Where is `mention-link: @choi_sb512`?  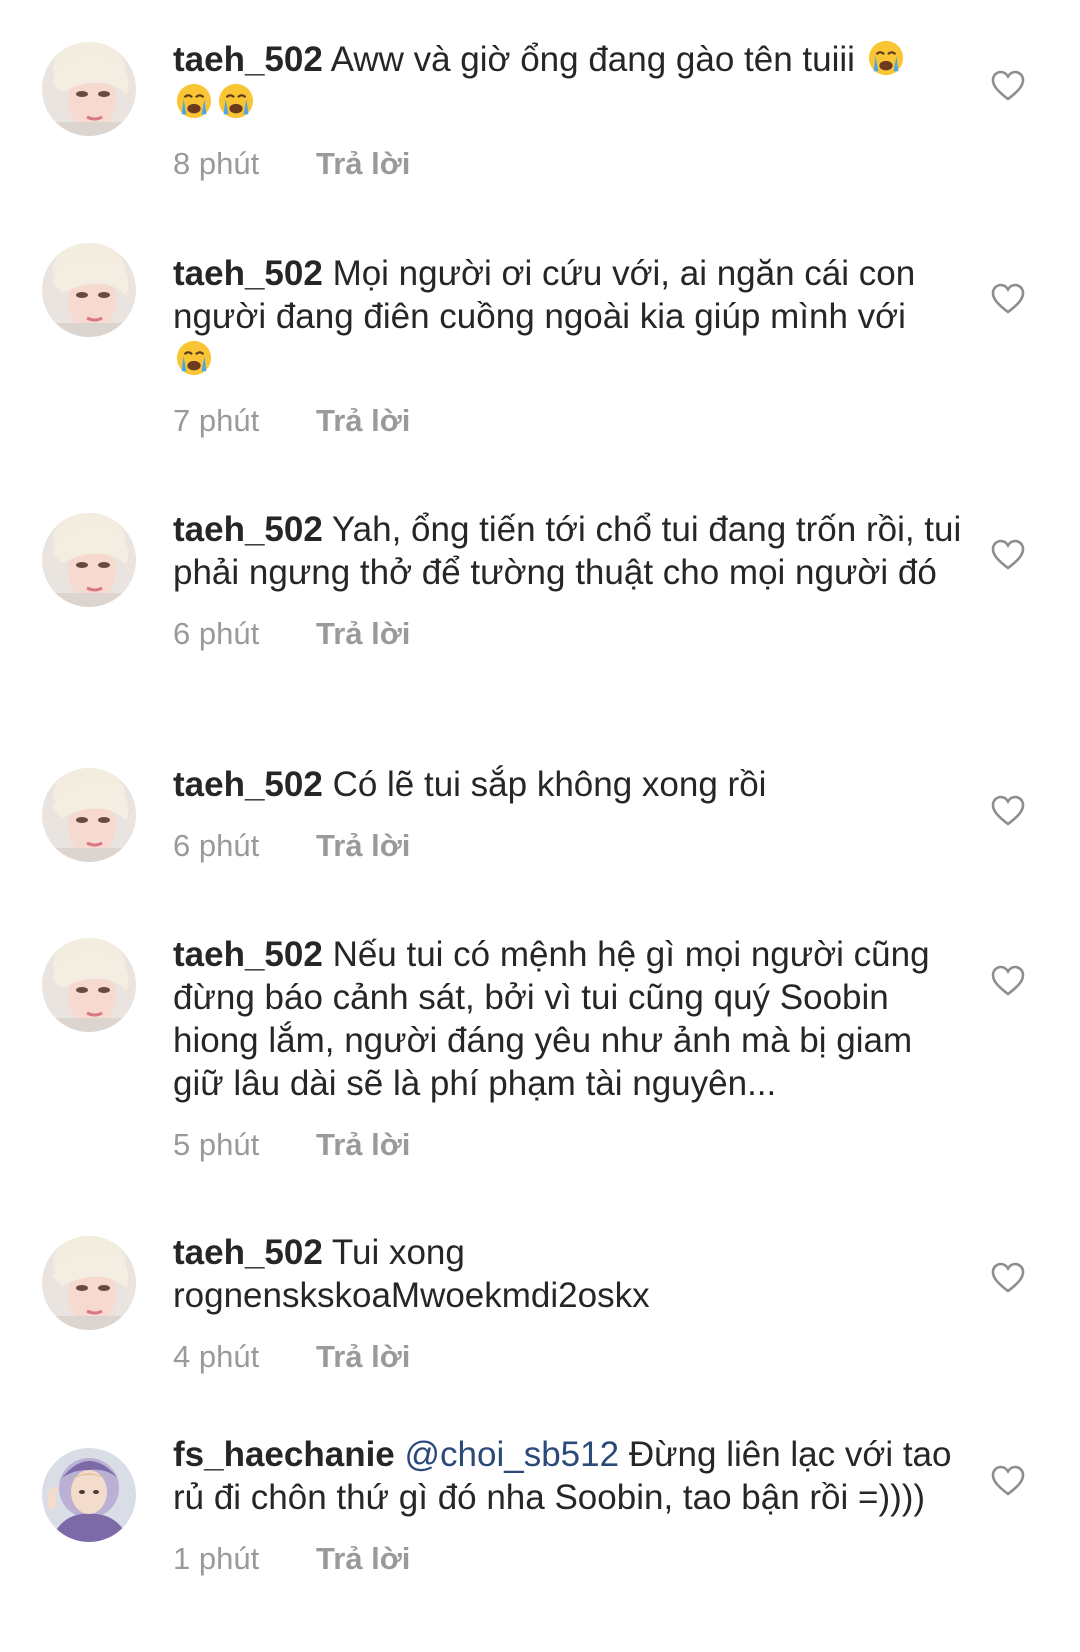
mention-link: @choi_sb512 is located at coordinates (512, 1454).